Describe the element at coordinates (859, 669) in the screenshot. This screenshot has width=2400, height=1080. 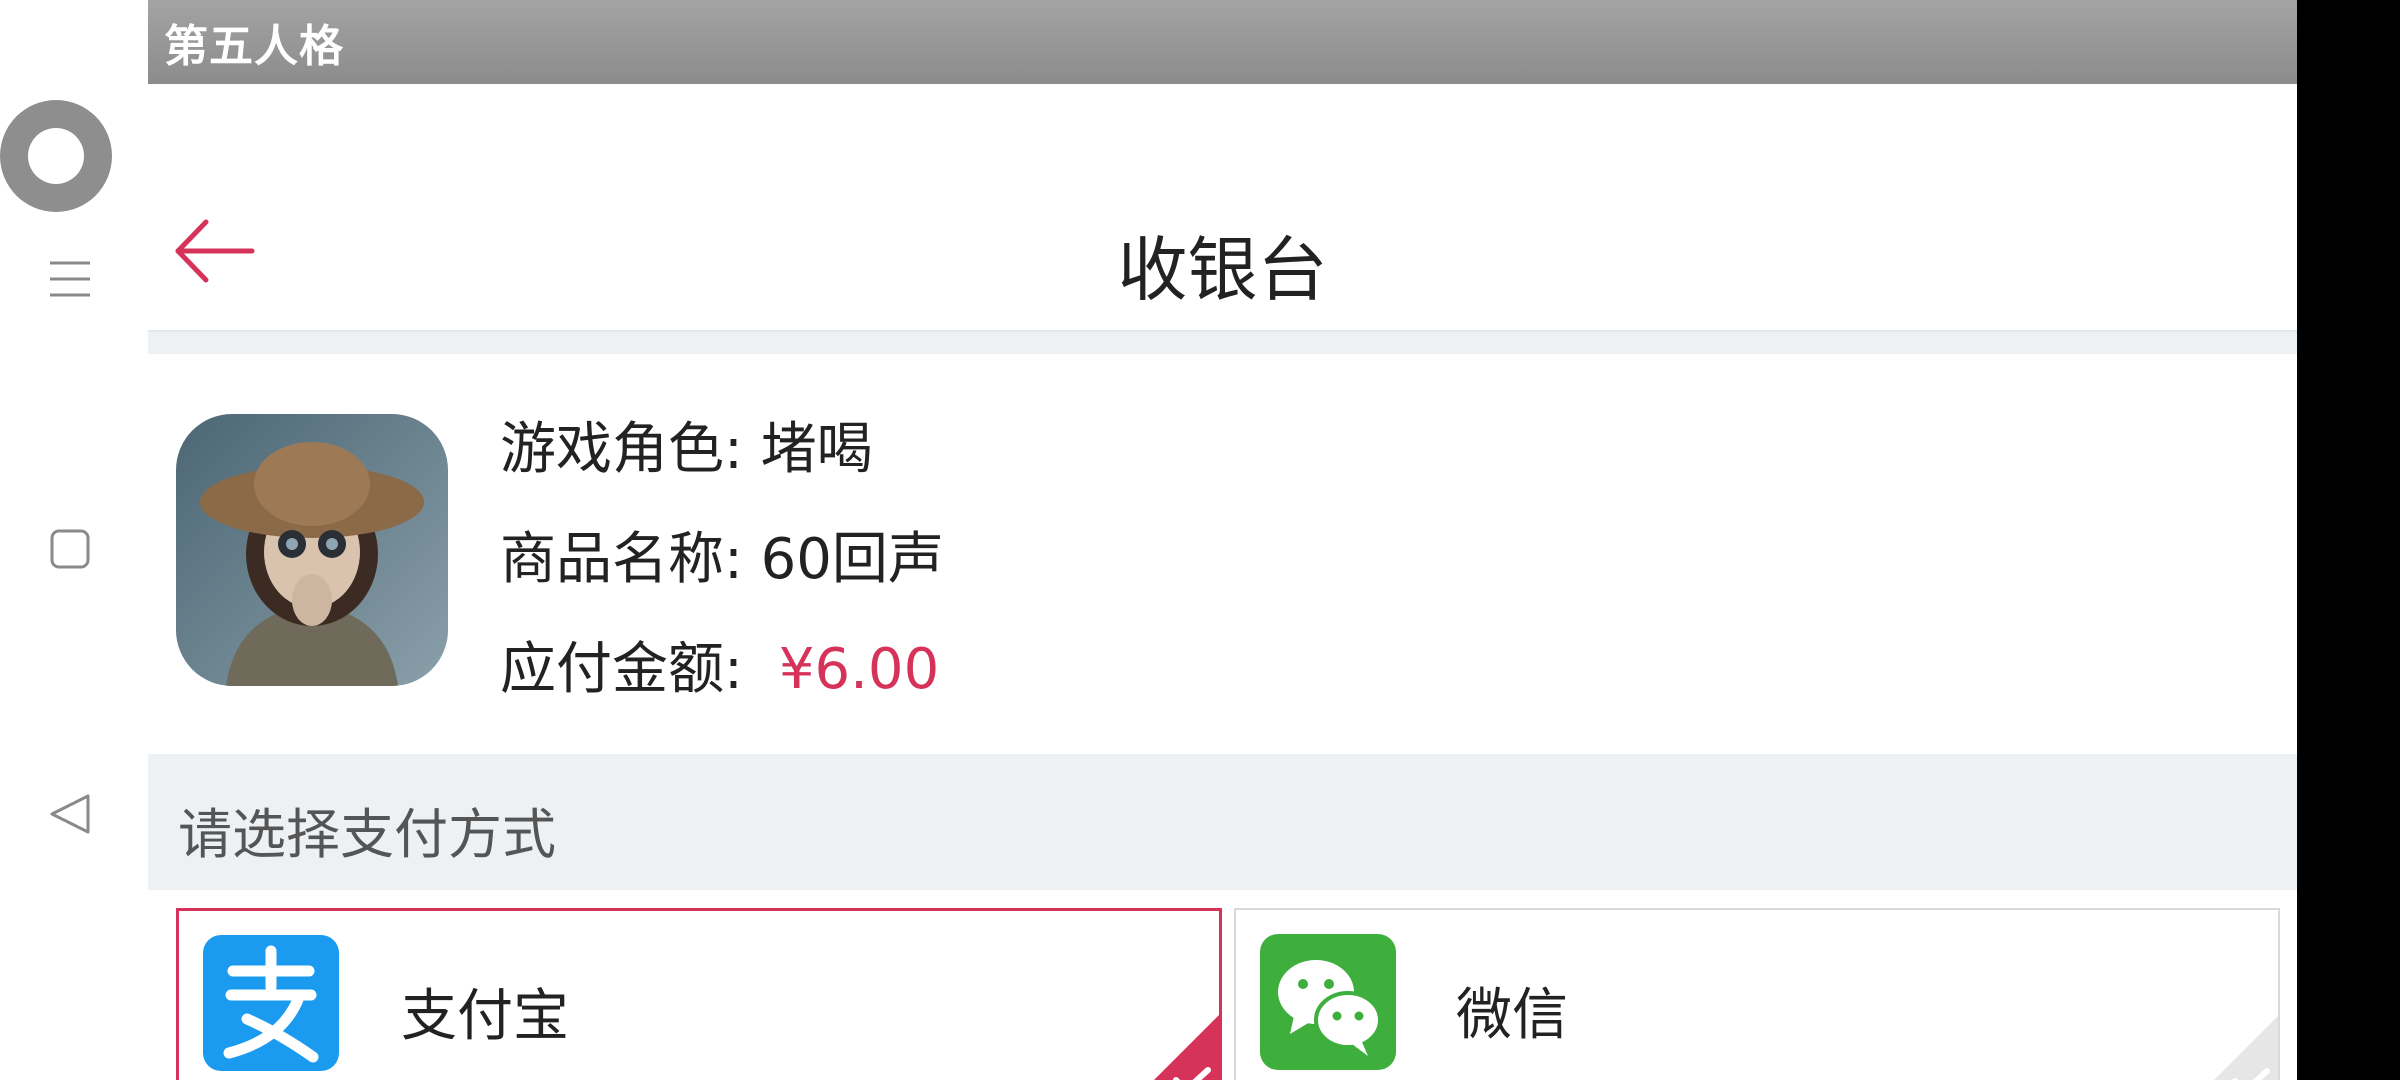
I see `amount-value: ¥6.00` at that location.